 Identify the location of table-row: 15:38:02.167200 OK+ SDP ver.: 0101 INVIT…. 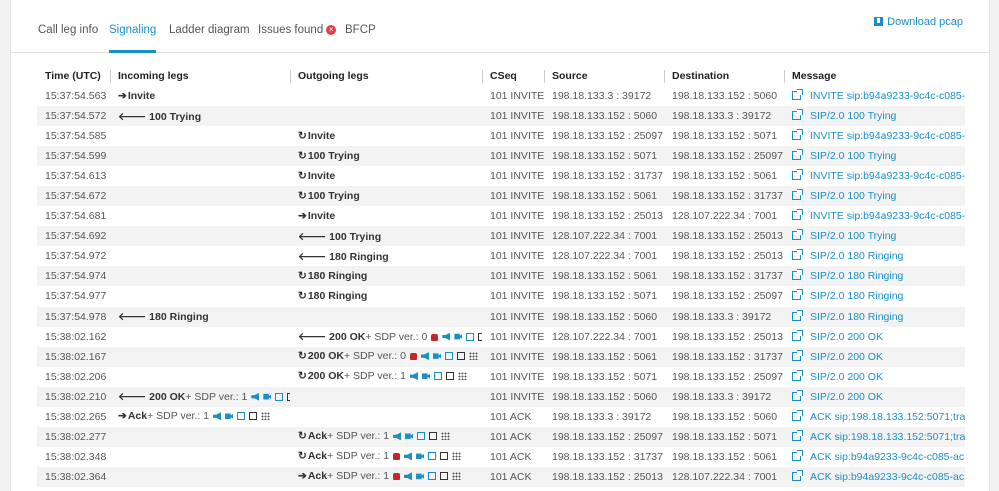
(501, 356).